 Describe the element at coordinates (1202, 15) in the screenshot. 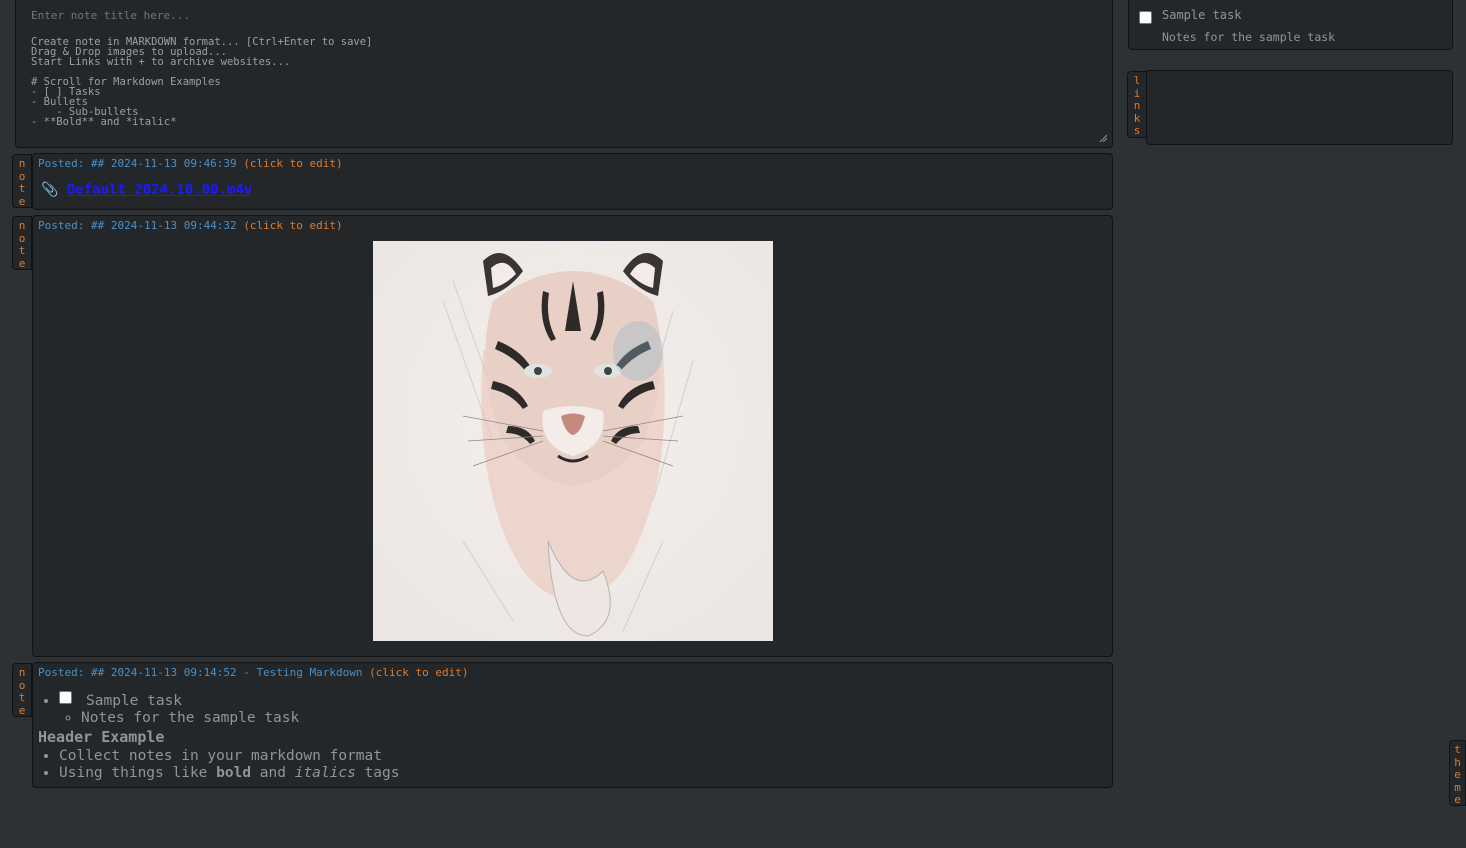

I see `sidebar-task-label: Sample task` at that location.